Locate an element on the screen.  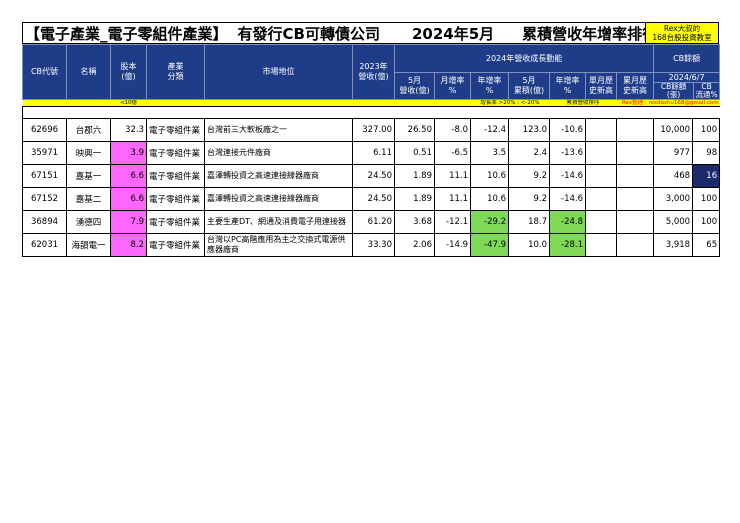
cell-capital: 7.9 is located at coordinates (128, 222).